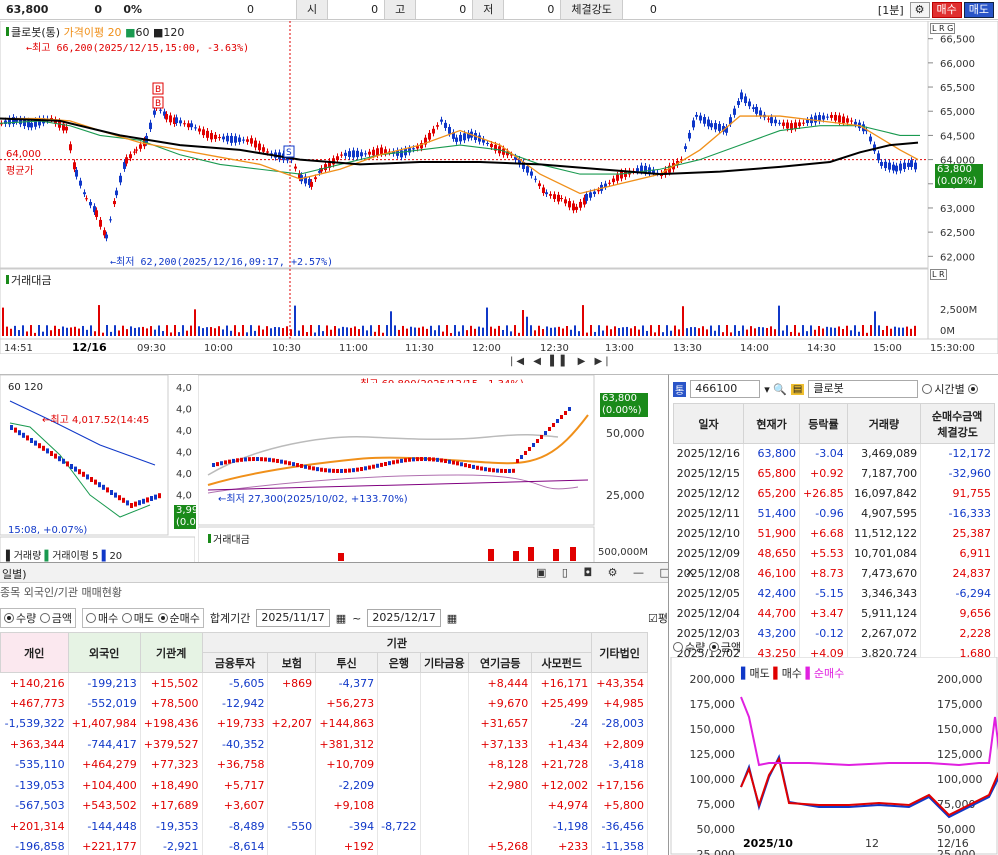 The width and height of the screenshot is (998, 855). What do you see at coordinates (957, 423) in the screenshot?
I see `col-net-amount: 순매수금액 체결강도` at bounding box center [957, 423].